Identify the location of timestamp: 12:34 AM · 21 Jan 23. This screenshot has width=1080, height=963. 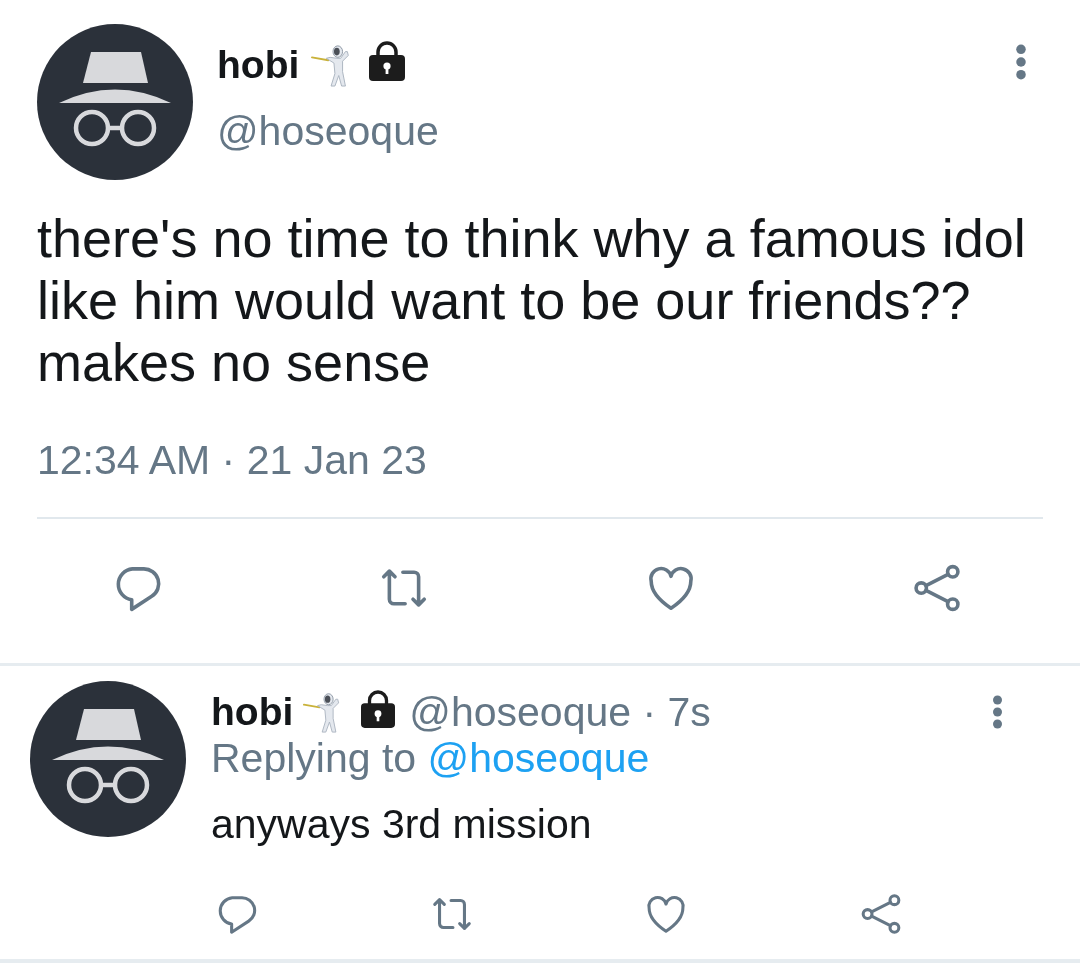
(232, 460).